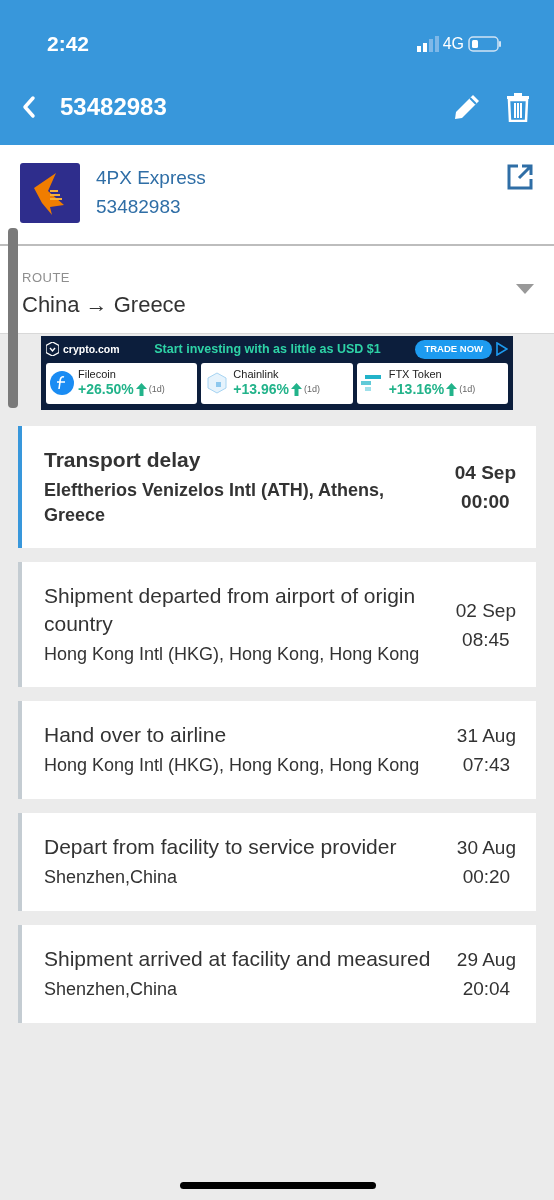 This screenshot has width=554, height=1200. I want to click on battery-icon, so click(485, 44).